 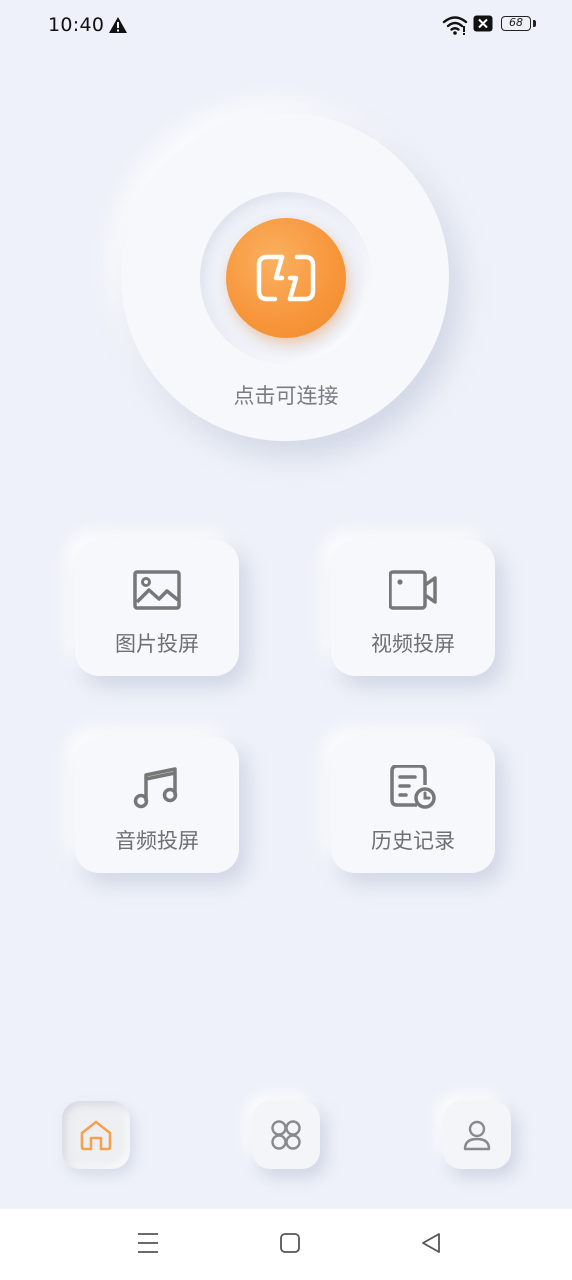 I want to click on status-bar: 10:40 68, so click(x=286, y=26).